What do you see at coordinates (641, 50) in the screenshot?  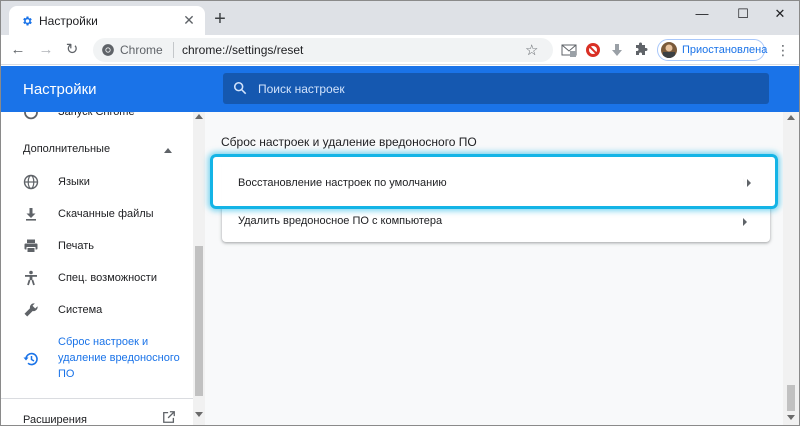 I see `puzzle-icon` at bounding box center [641, 50].